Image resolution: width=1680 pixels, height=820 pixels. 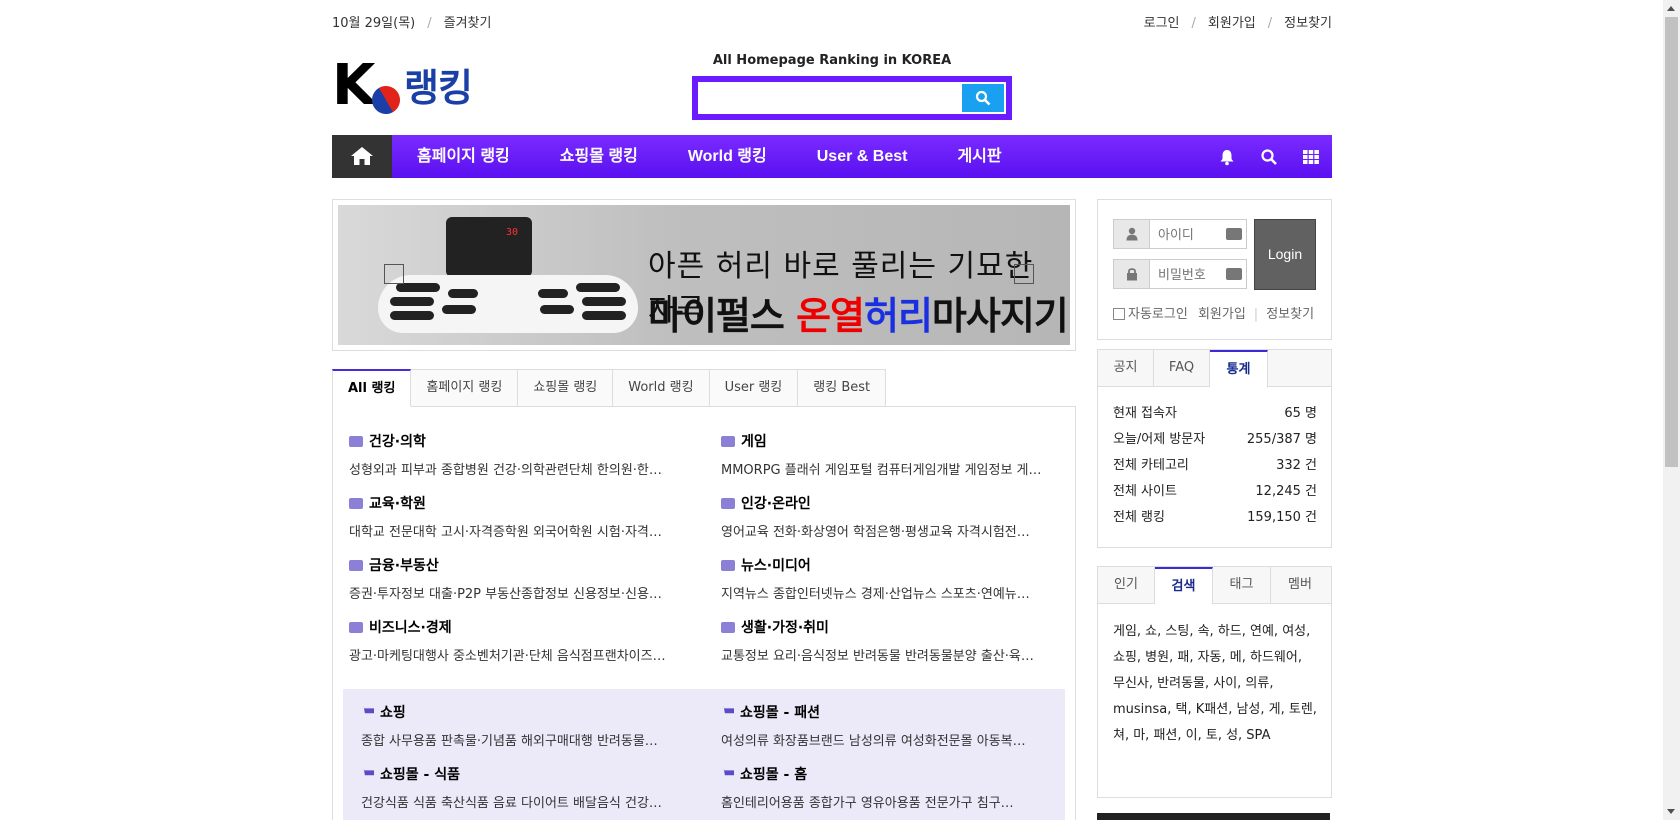 What do you see at coordinates (356, 503) in the screenshot?
I see `graduation-cap-icon` at bounding box center [356, 503].